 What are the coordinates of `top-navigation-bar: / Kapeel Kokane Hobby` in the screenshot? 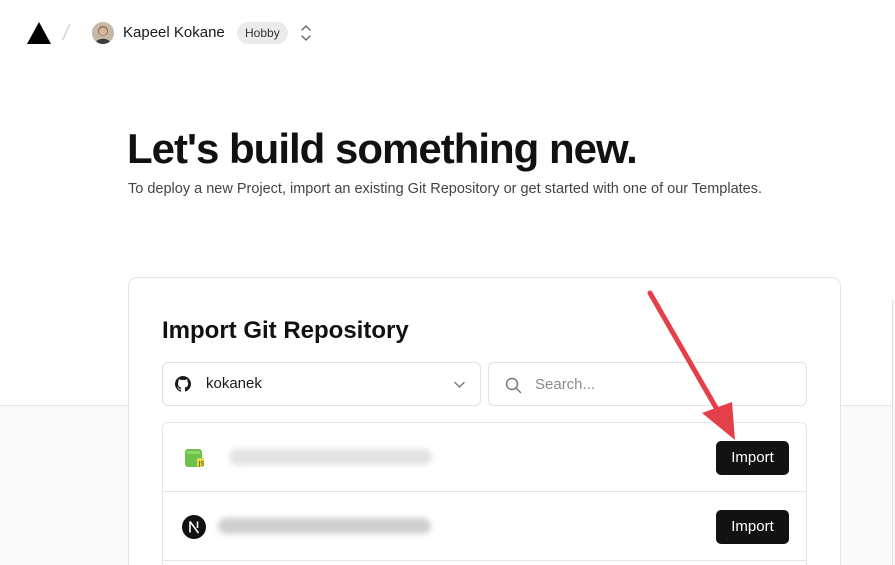 It's located at (447, 33).